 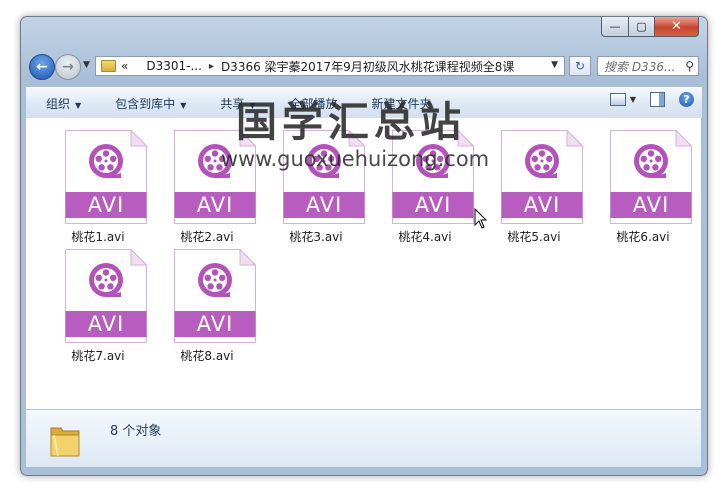 What do you see at coordinates (124, 66) in the screenshot?
I see `address-overflow: «` at bounding box center [124, 66].